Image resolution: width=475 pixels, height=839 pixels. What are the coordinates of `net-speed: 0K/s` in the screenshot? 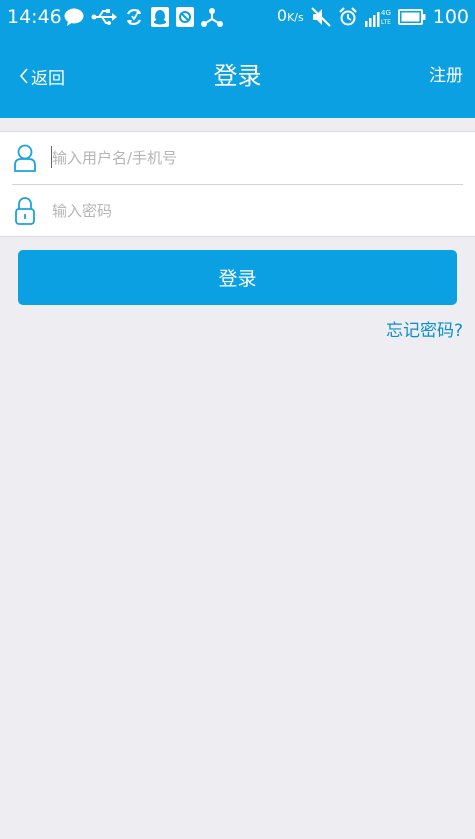 It's located at (290, 15).